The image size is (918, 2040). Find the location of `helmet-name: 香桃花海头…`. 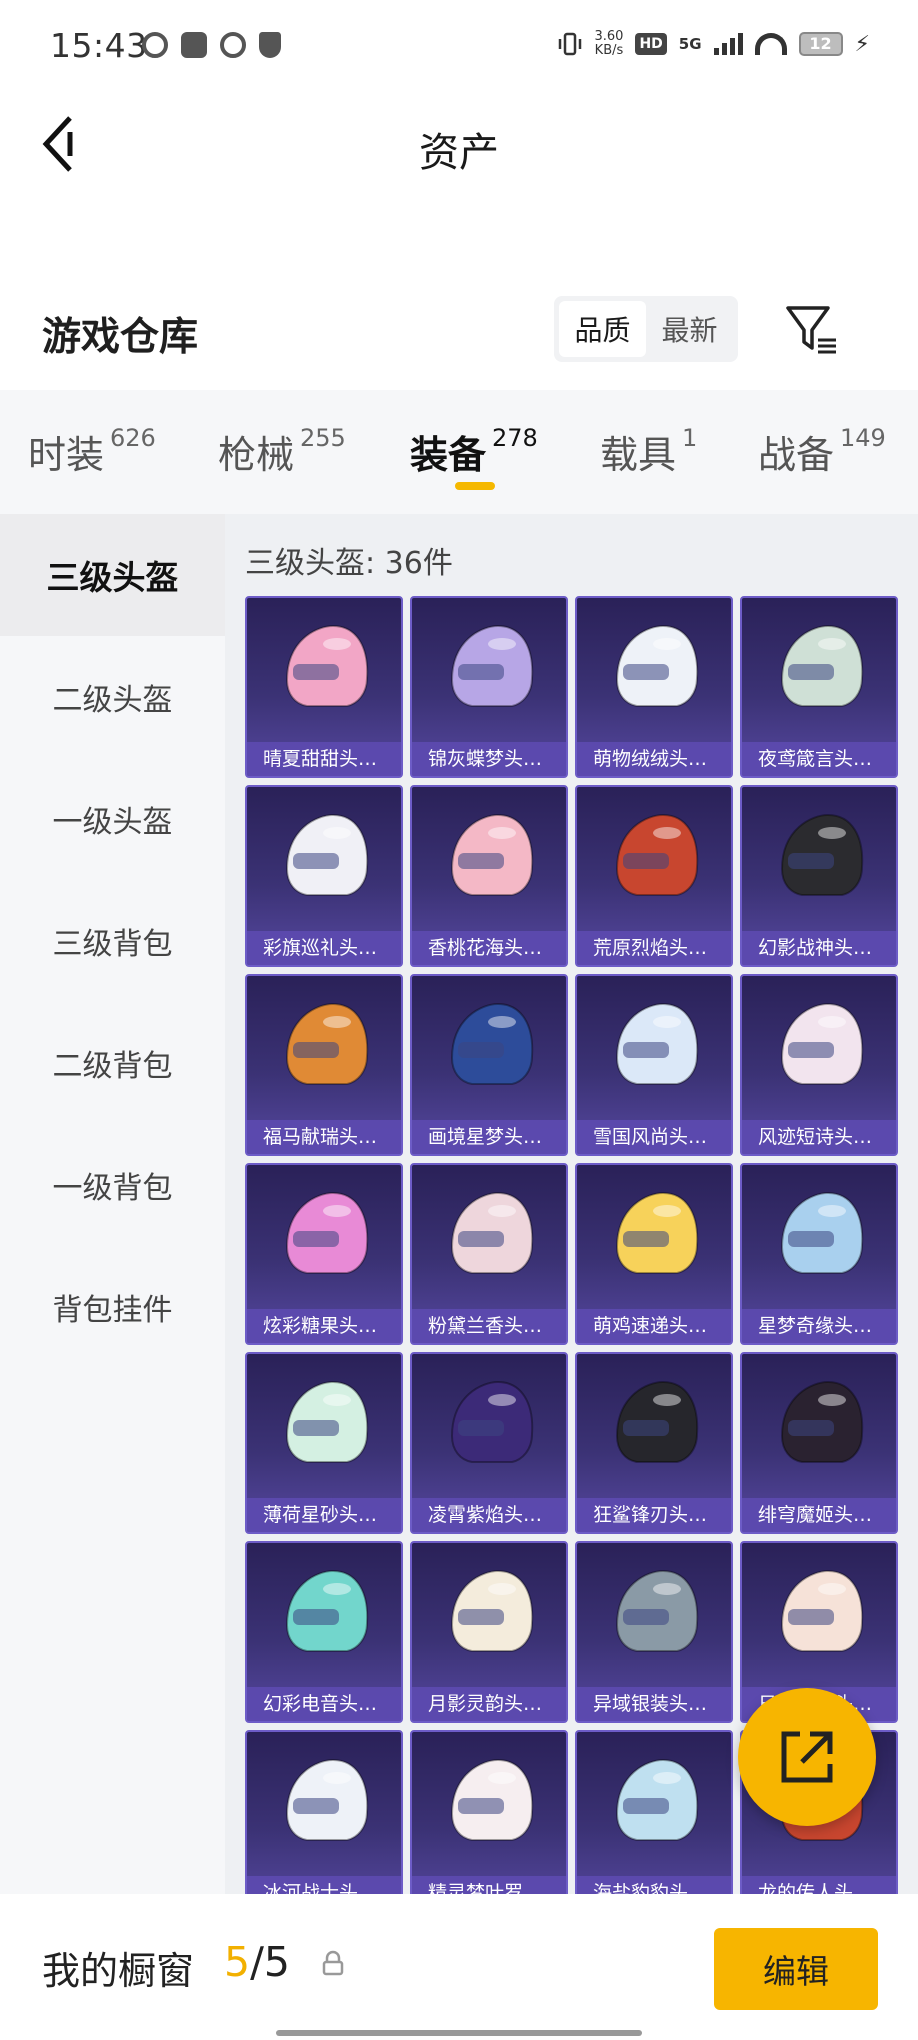

helmet-name: 香桃花海头… is located at coordinates (489, 948).